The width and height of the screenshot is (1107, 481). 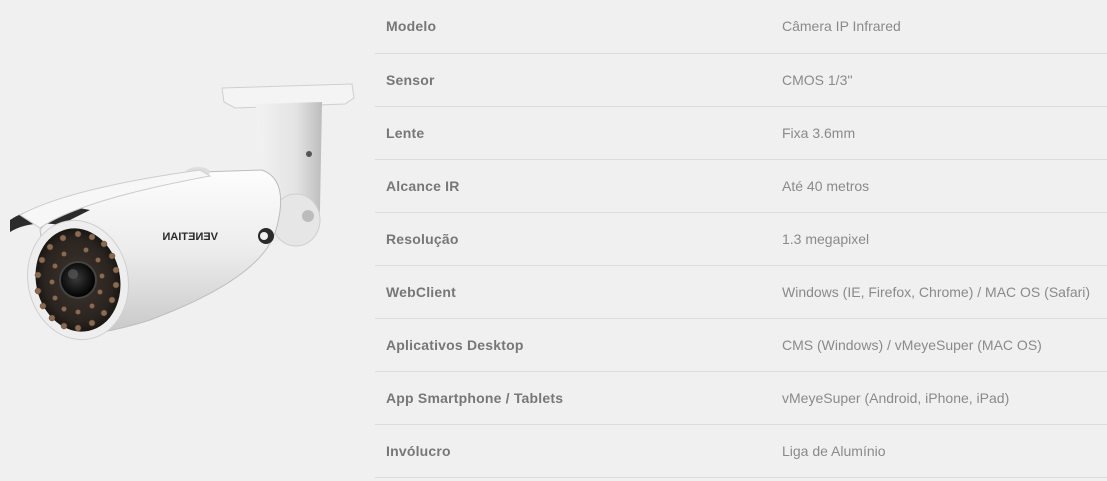 I want to click on spec-row: Lente Fixa 3.6mm, so click(x=741, y=133).